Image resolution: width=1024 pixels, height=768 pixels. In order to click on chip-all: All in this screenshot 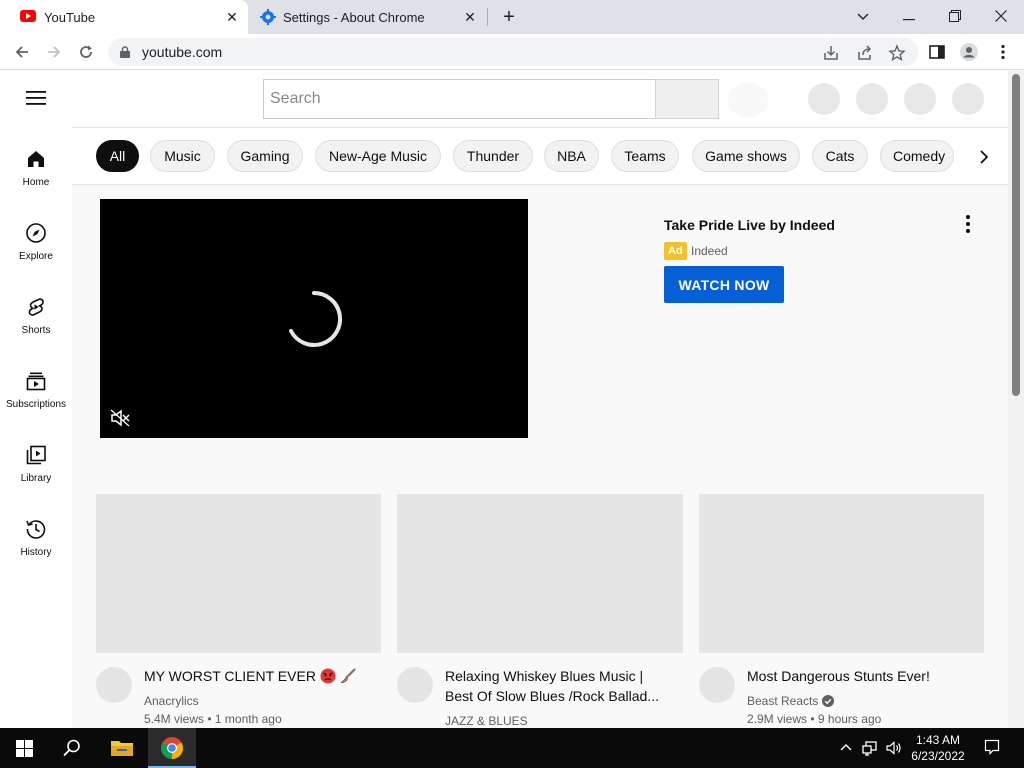, I will do `click(117, 156)`.